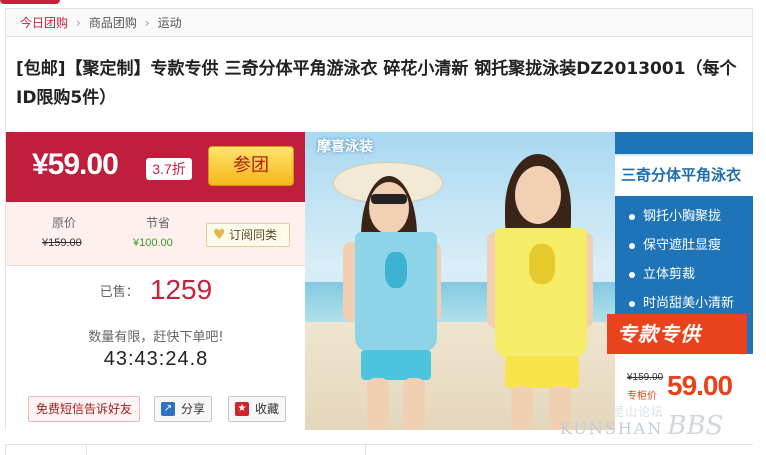  Describe the element at coordinates (181, 289) in the screenshot. I see `sold-count: 1259` at that location.